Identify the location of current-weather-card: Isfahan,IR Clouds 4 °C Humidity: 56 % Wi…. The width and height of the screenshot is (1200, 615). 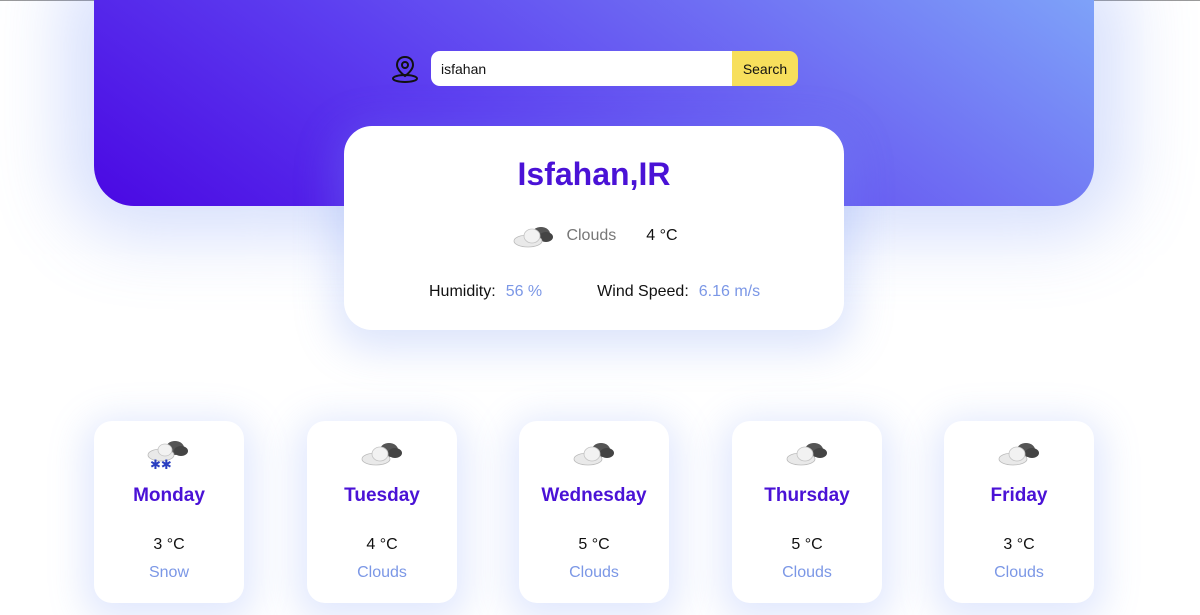
(594, 228).